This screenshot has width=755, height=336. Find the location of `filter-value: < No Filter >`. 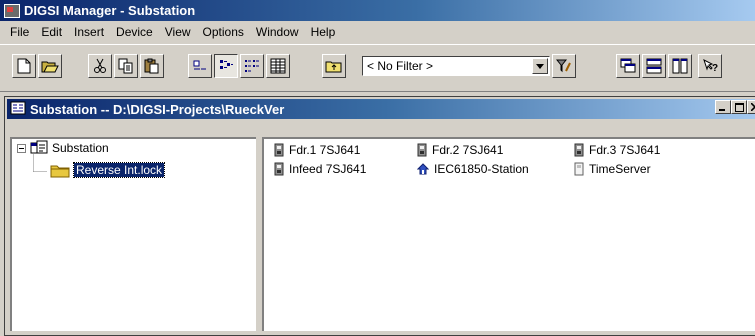

filter-value: < No Filter > is located at coordinates (400, 66).